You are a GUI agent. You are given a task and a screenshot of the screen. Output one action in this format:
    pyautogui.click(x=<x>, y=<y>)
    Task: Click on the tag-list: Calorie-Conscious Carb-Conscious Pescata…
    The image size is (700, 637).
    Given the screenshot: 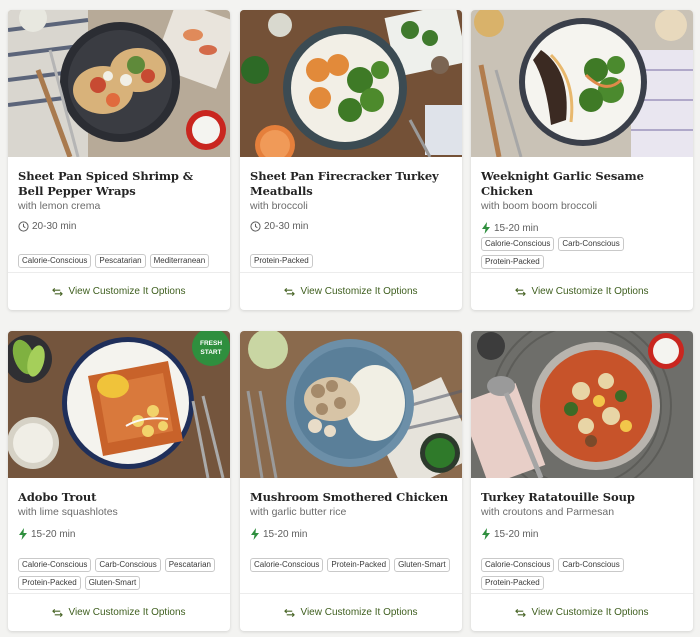 What is the action you would take?
    pyautogui.click(x=120, y=574)
    